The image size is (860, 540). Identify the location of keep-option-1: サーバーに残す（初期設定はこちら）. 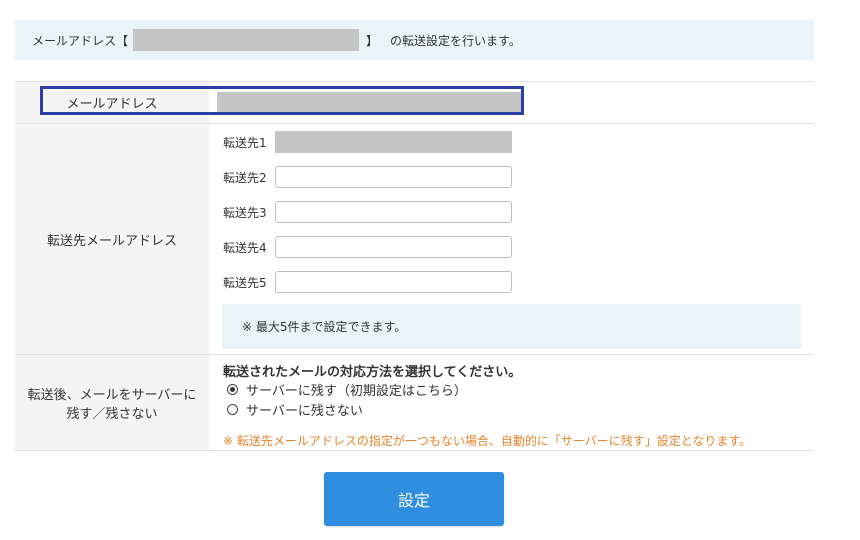
(347, 389).